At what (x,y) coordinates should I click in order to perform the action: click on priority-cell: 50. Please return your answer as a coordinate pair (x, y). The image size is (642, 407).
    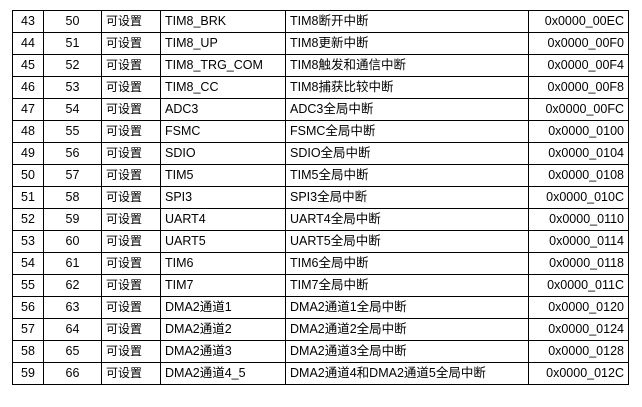
    Looking at the image, I should click on (72, 21).